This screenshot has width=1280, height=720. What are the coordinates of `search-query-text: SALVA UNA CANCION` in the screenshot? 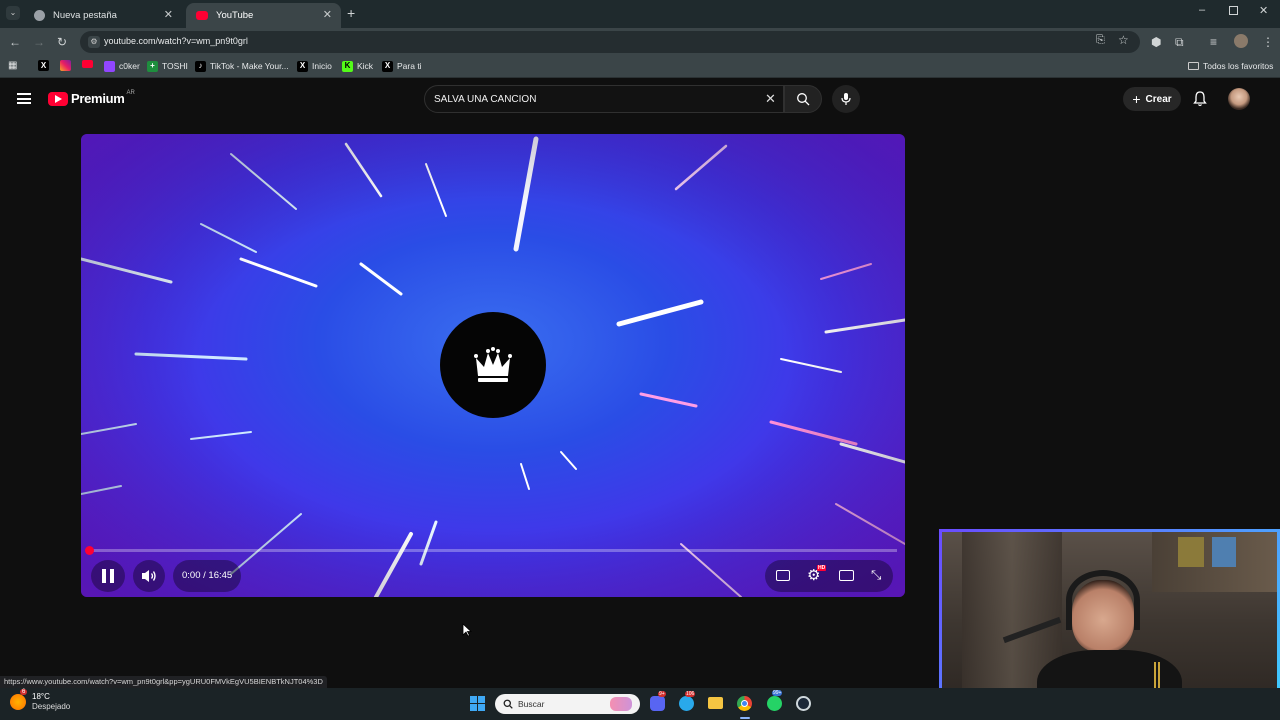 It's located at (485, 99).